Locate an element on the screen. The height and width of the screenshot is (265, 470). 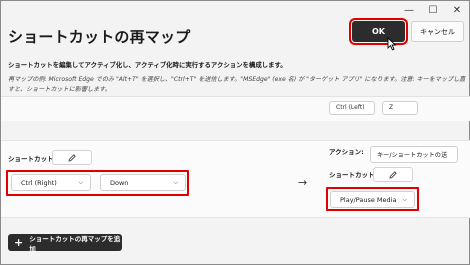
action-type-select: キー/ショートカットの送 is located at coordinates (414, 154).